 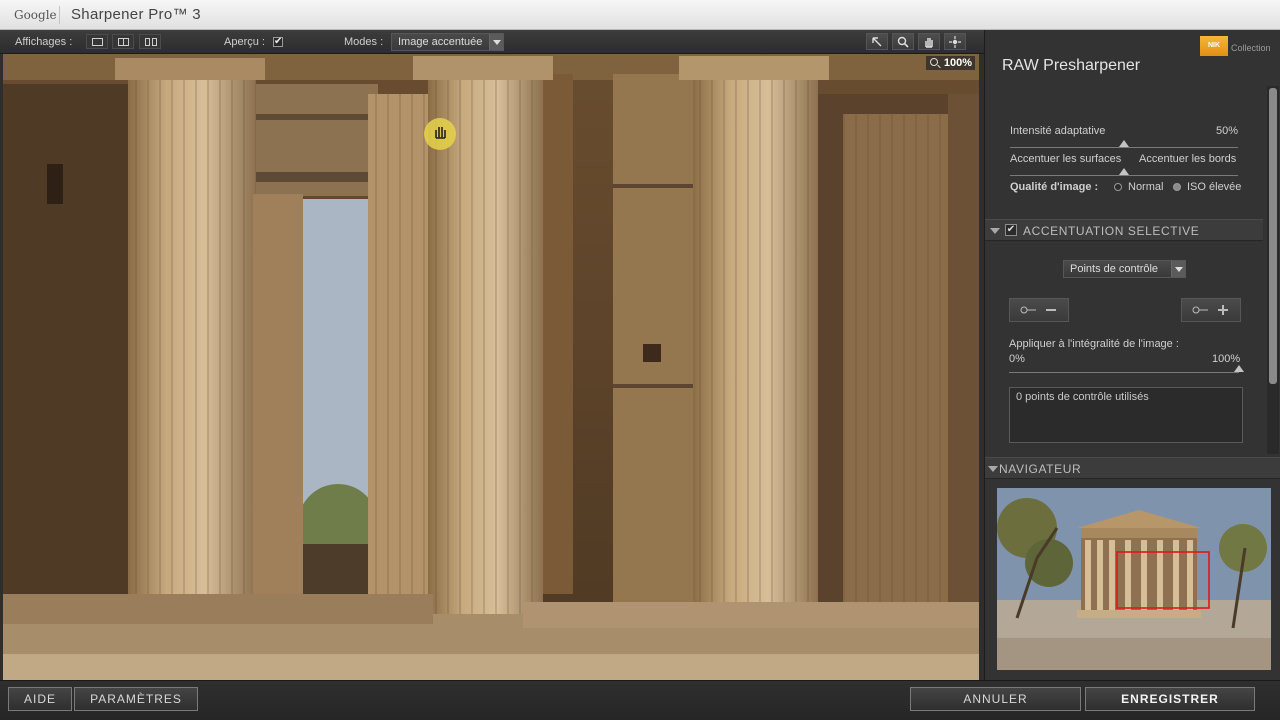 I want to click on views-label: Affichages :, so click(x=44, y=42).